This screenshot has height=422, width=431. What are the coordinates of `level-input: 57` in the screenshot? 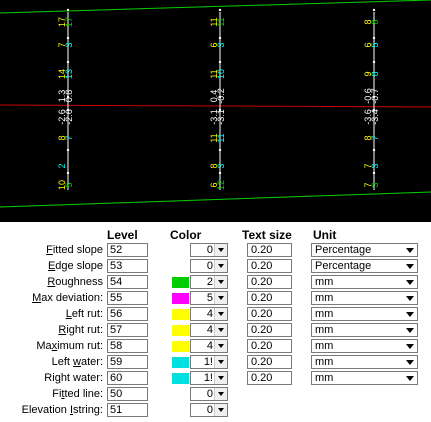 It's located at (127, 330).